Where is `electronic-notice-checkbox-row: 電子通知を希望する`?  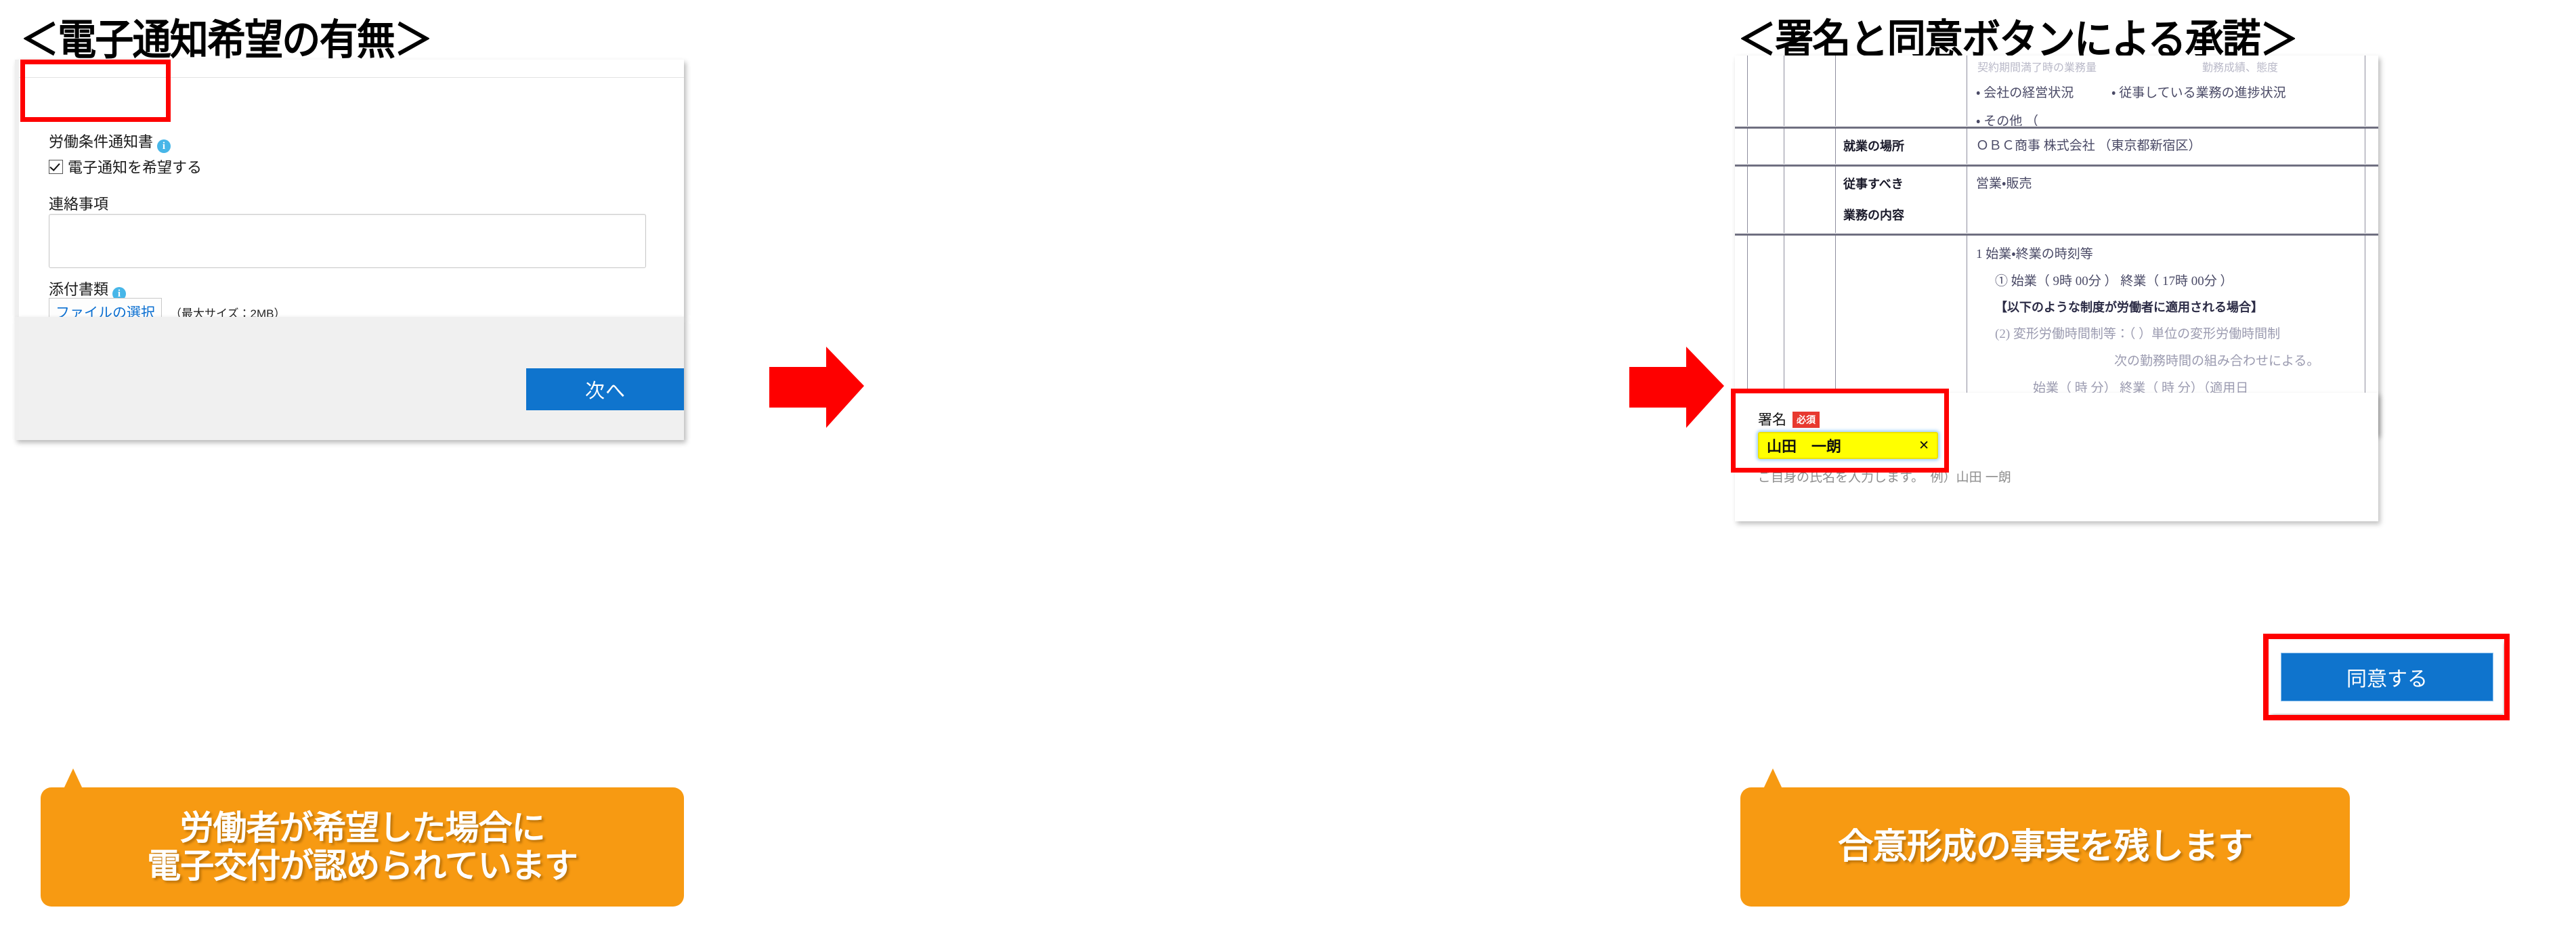
electronic-notice-checkbox-row: 電子通知を希望する is located at coordinates (125, 167).